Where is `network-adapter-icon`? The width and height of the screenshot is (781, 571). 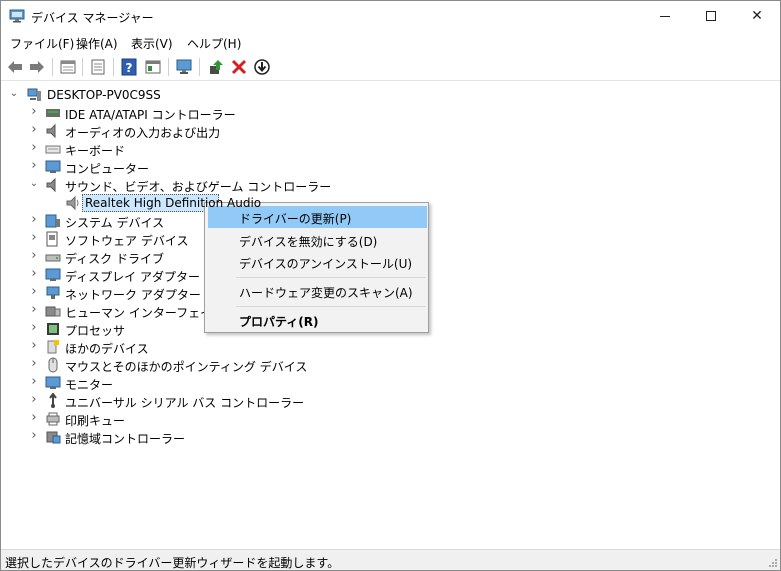 network-adapter-icon is located at coordinates (53, 292).